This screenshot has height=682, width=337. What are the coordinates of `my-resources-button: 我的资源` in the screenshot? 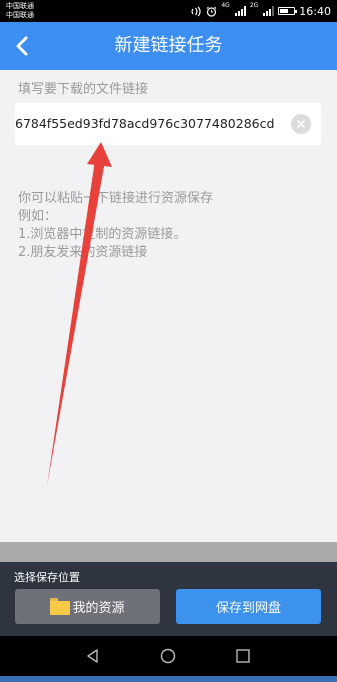 It's located at (87, 606).